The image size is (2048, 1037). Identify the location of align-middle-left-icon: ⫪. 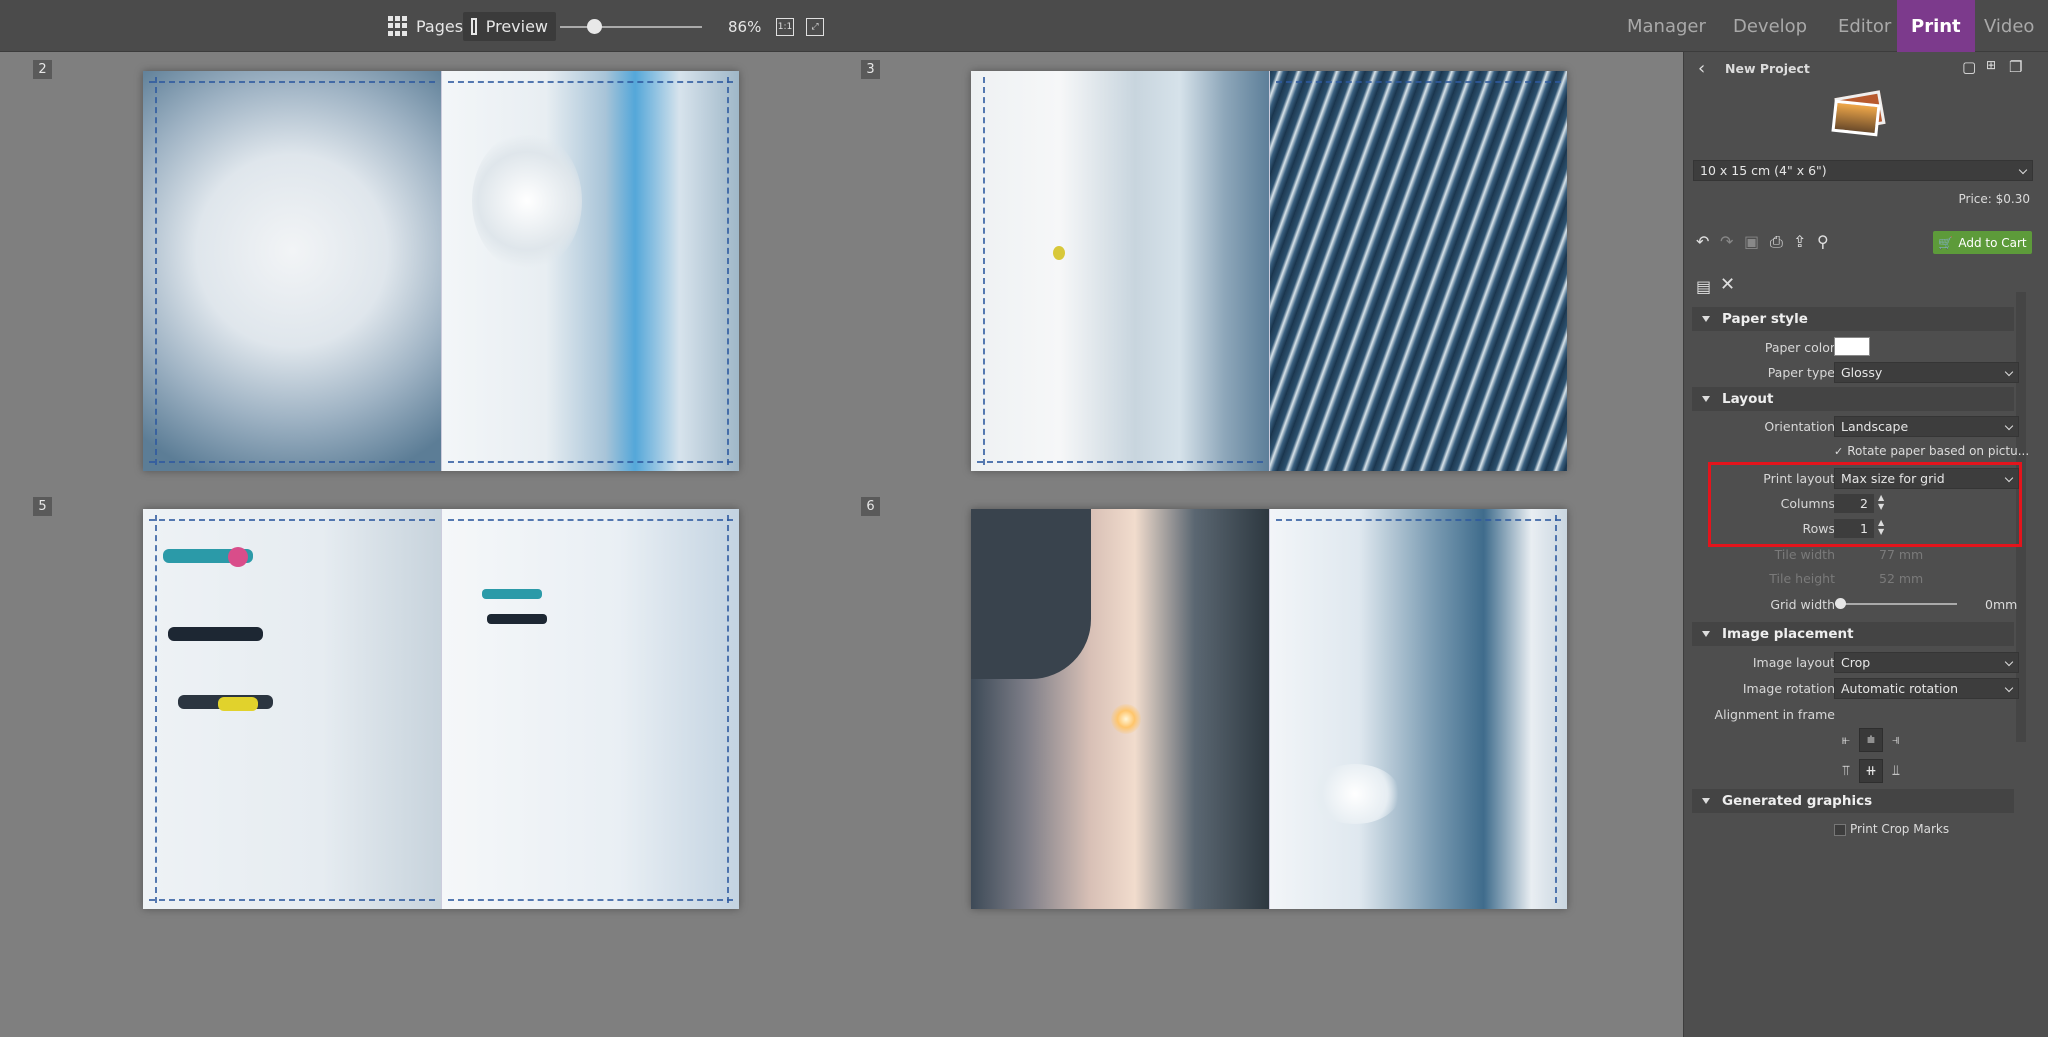
(1846, 771).